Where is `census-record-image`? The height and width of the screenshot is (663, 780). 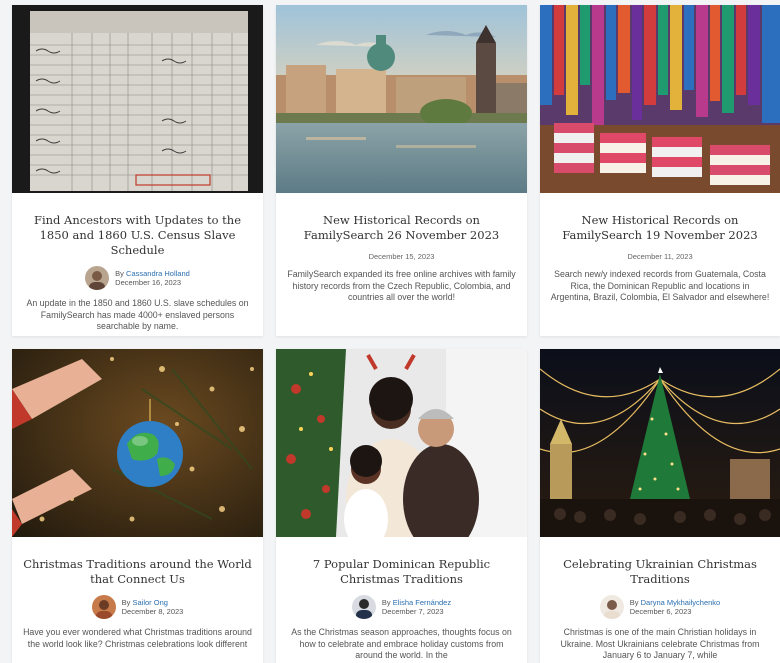
census-record-image is located at coordinates (137, 99).